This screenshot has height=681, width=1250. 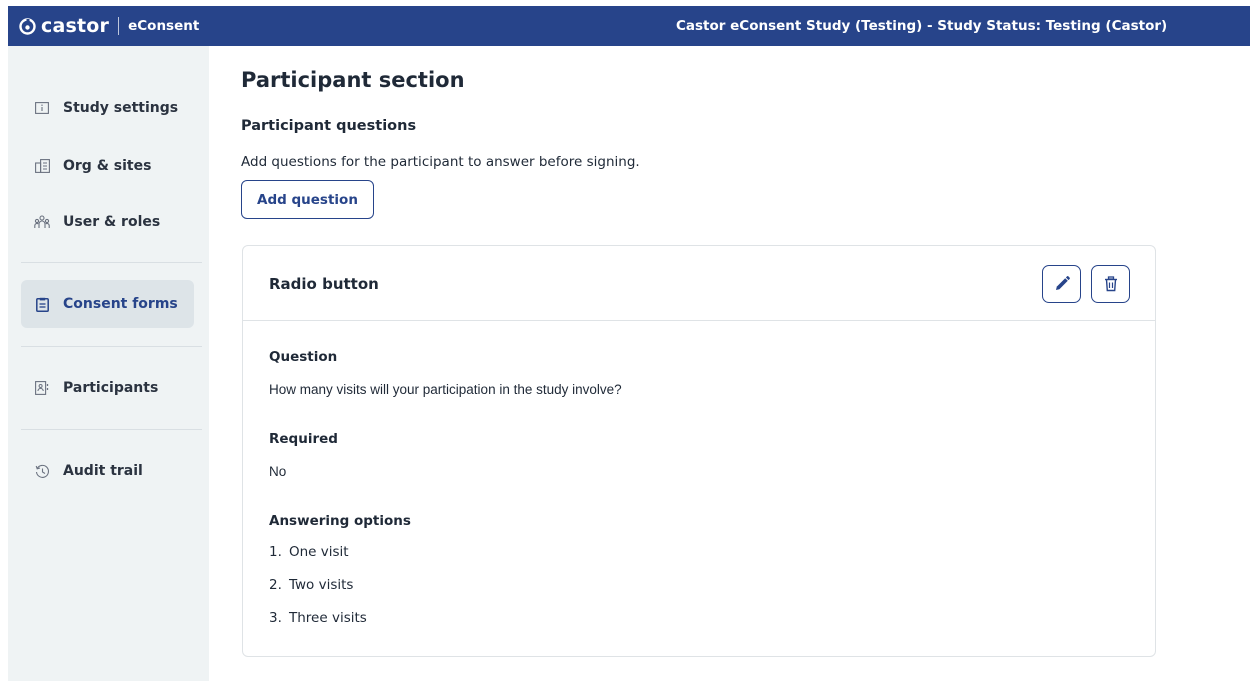 What do you see at coordinates (319, 552) in the screenshot?
I see `answer-option-text: One visit` at bounding box center [319, 552].